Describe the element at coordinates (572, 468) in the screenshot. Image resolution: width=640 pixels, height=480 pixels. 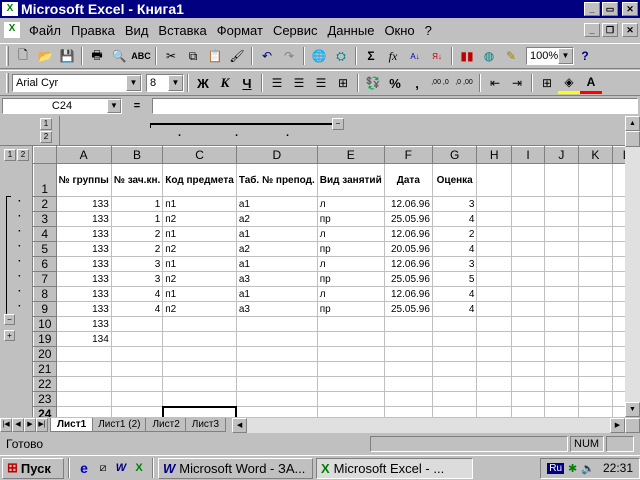
I see `tray-app-icon: ✱` at that location.